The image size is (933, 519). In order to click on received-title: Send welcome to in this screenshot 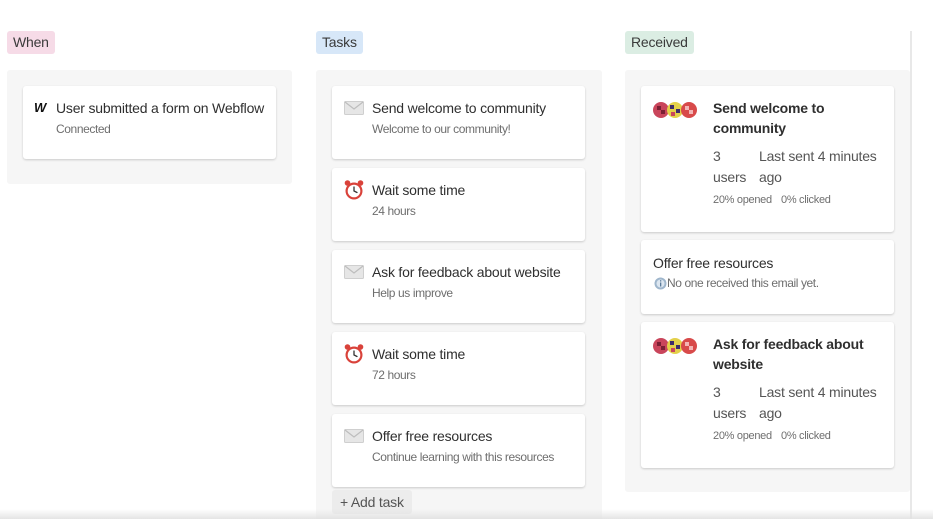, I will do `click(769, 108)`.